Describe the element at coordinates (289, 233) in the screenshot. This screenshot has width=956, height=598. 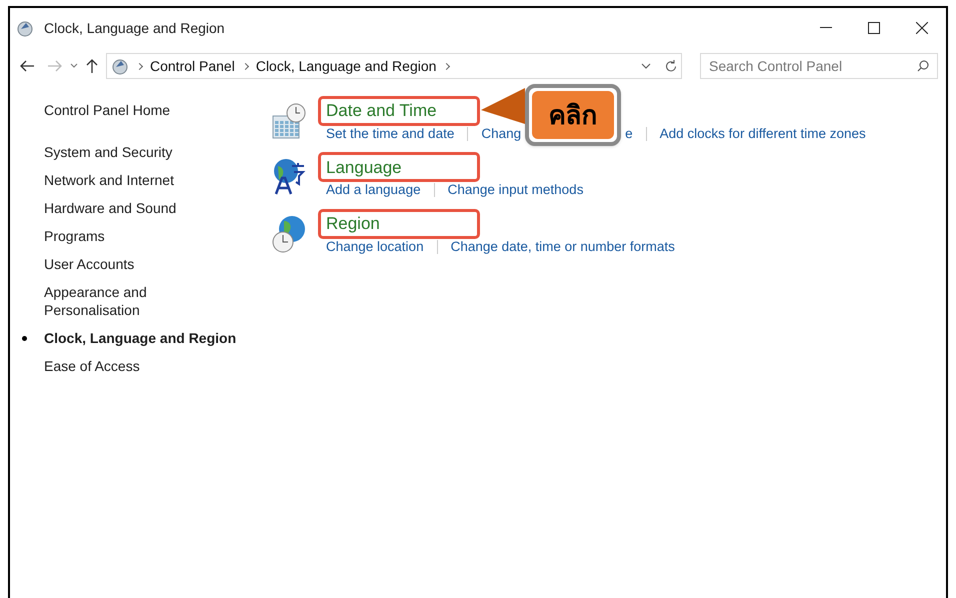
I see `globe-clock-icon` at that location.